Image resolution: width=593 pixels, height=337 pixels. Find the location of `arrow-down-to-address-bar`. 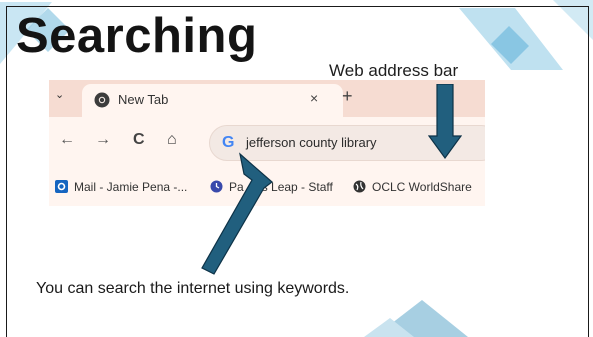

arrow-down-to-address-bar is located at coordinates (445, 122).